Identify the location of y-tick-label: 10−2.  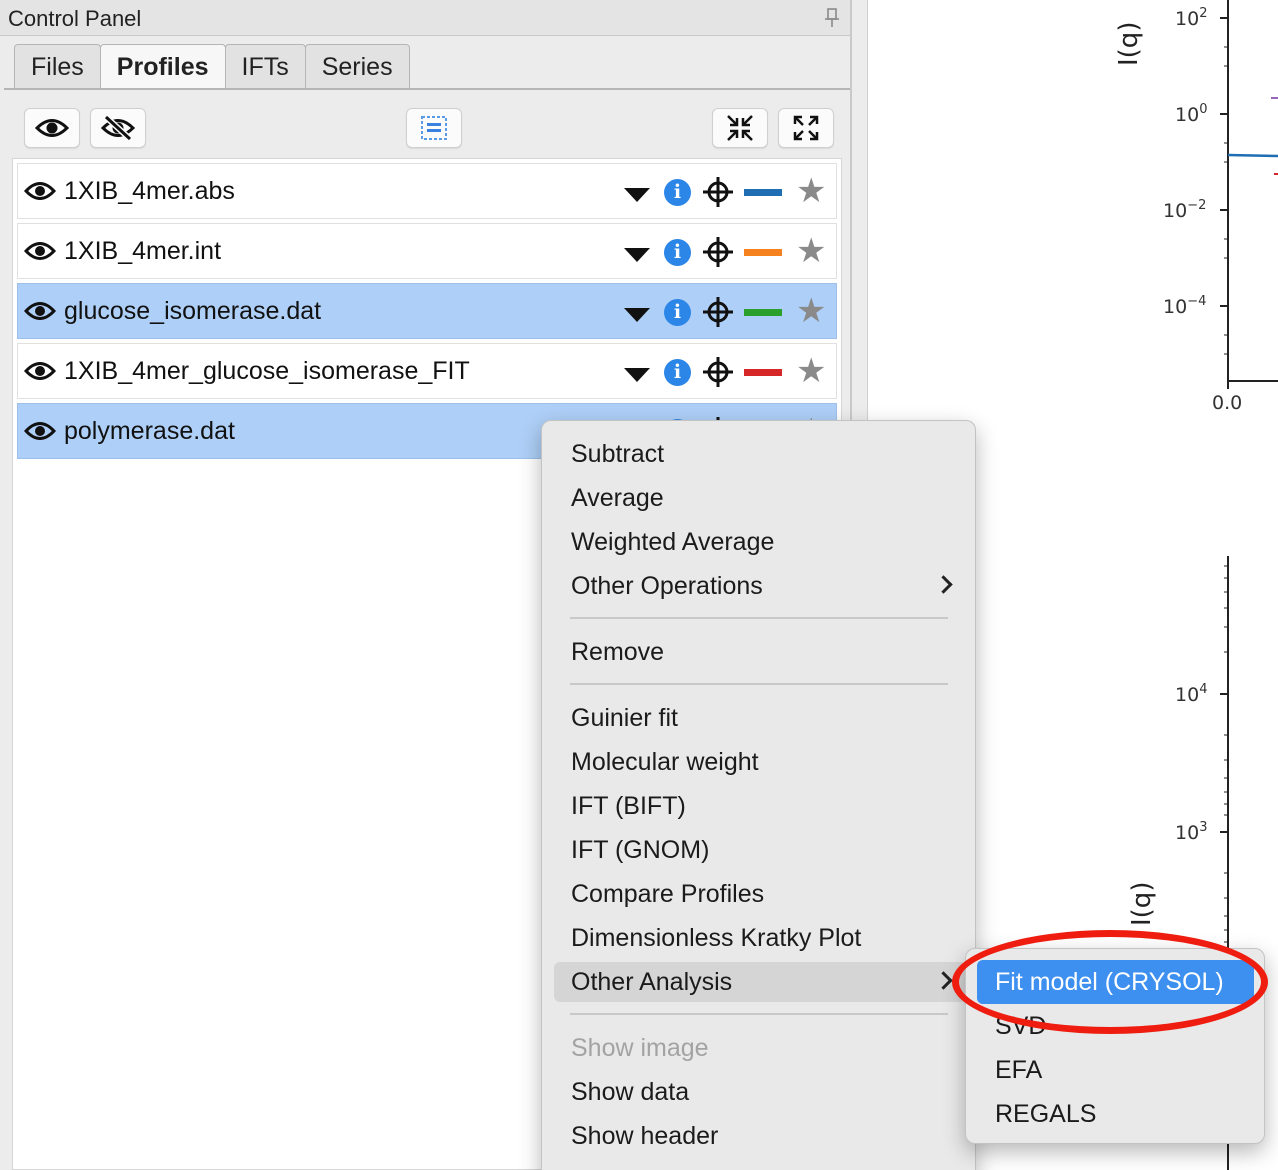
(1185, 210).